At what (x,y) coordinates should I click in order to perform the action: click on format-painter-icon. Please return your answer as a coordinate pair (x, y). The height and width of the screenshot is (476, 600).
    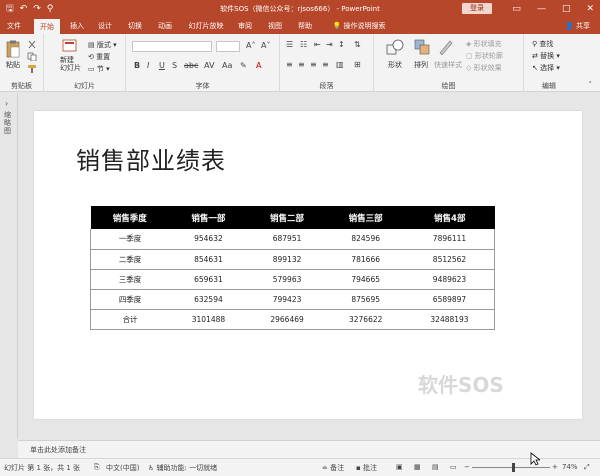
    Looking at the image, I should click on (32, 68).